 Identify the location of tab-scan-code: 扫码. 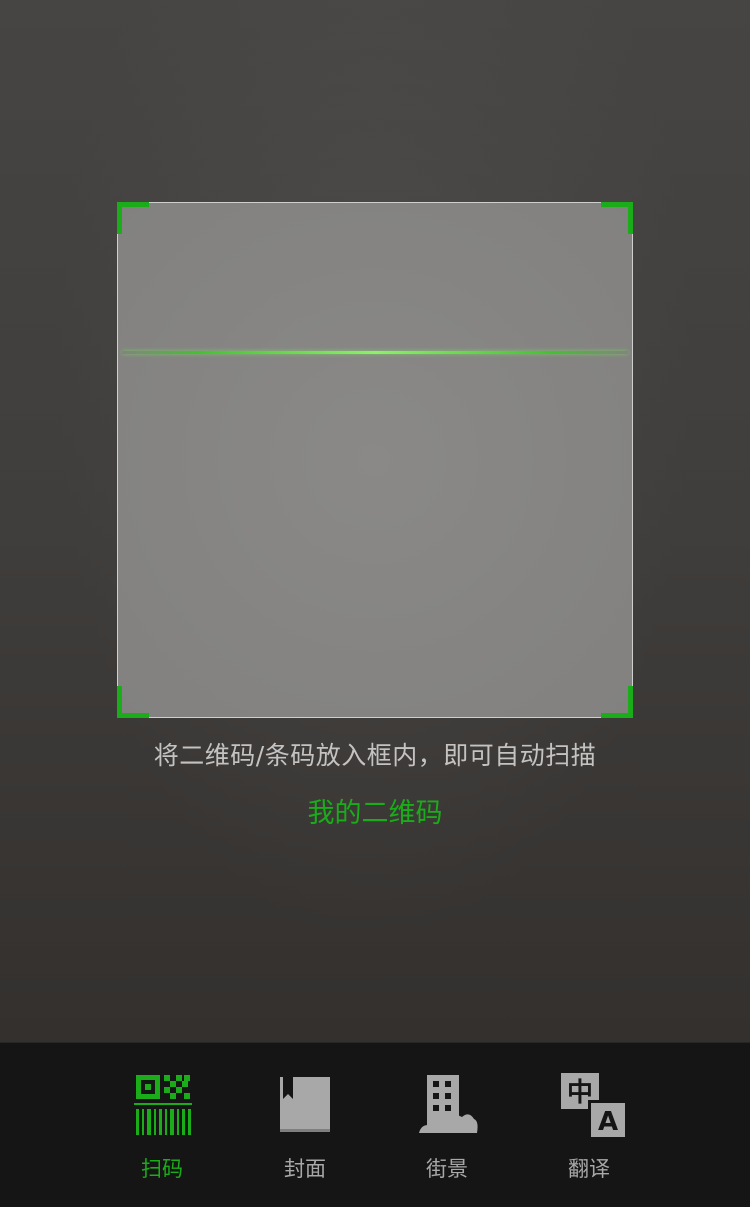
(162, 1133).